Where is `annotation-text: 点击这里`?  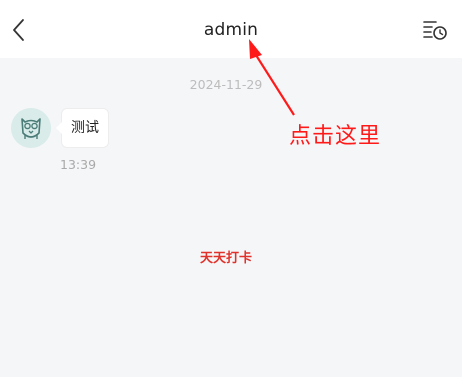
annotation-text: 点击这里 is located at coordinates (335, 136).